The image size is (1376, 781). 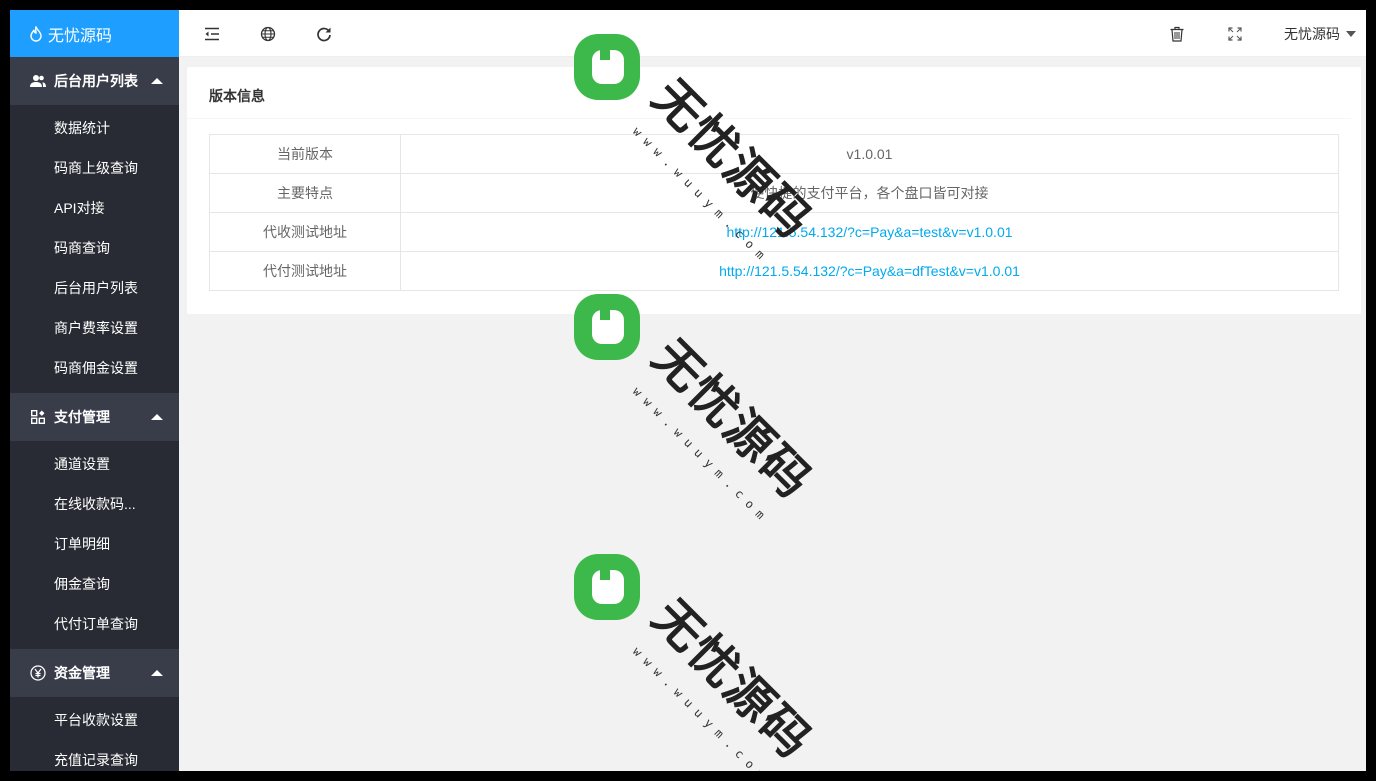 I want to click on row-label: 当前版本, so click(x=305, y=154).